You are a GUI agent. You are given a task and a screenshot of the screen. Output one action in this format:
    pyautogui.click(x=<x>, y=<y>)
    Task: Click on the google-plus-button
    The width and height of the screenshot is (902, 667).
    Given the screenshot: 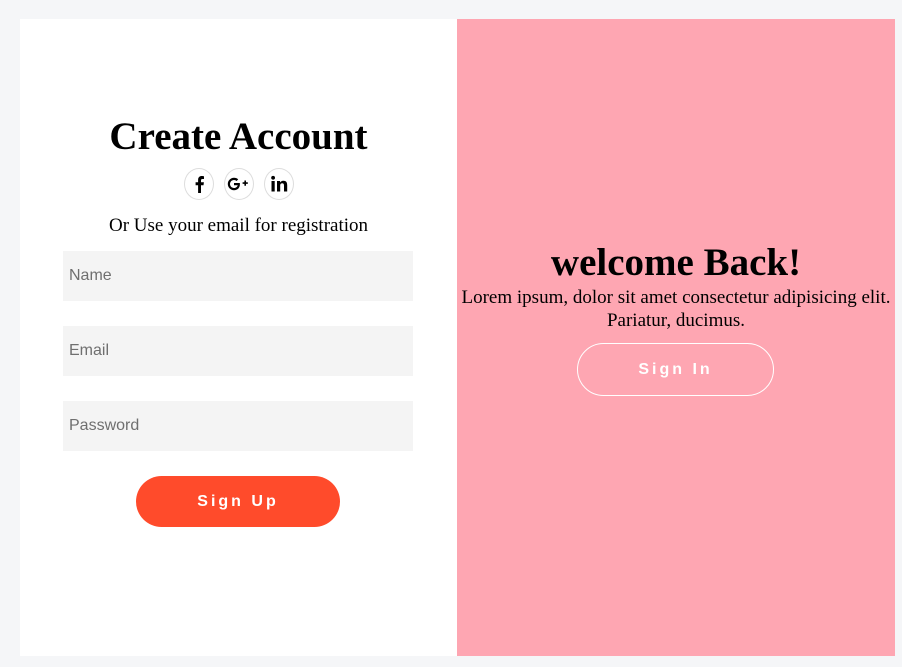 What is the action you would take?
    pyautogui.click(x=238, y=184)
    